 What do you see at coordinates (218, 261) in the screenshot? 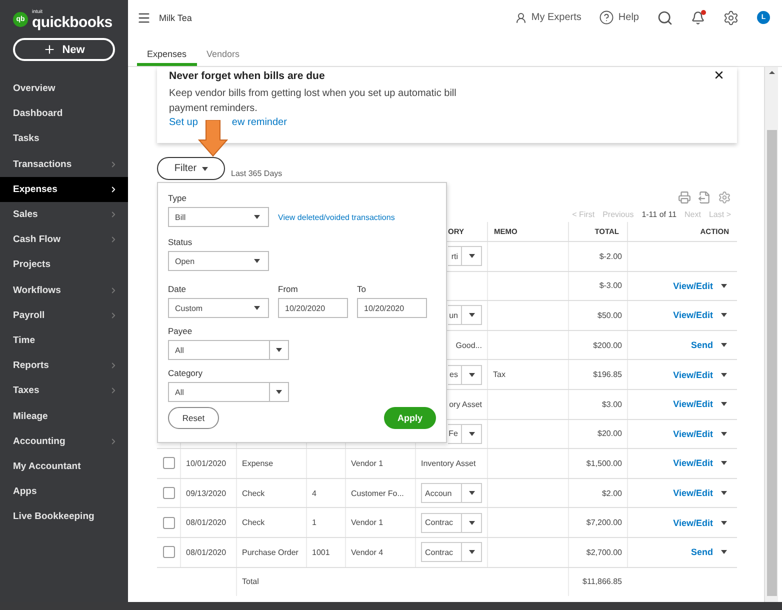
I see `status-select: Open` at bounding box center [218, 261].